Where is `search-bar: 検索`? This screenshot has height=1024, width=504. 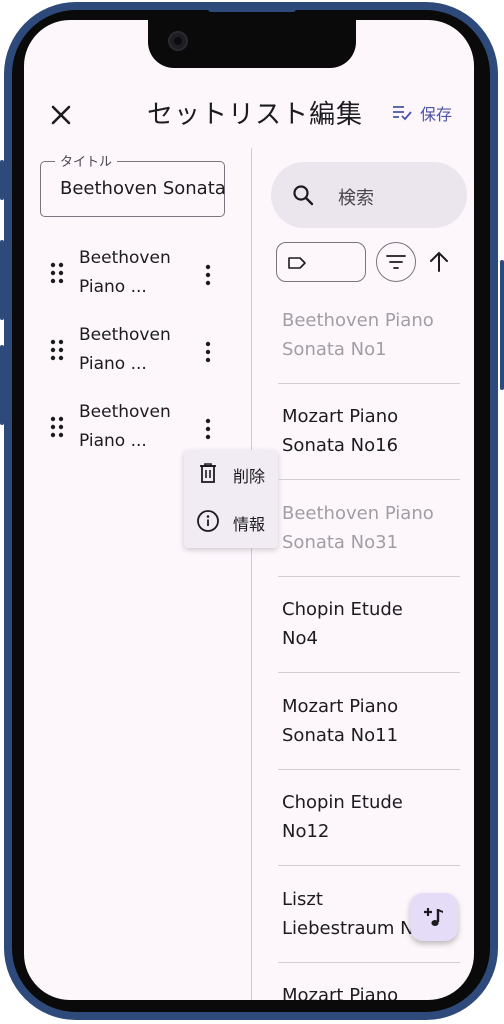 search-bar: 検索 is located at coordinates (369, 195).